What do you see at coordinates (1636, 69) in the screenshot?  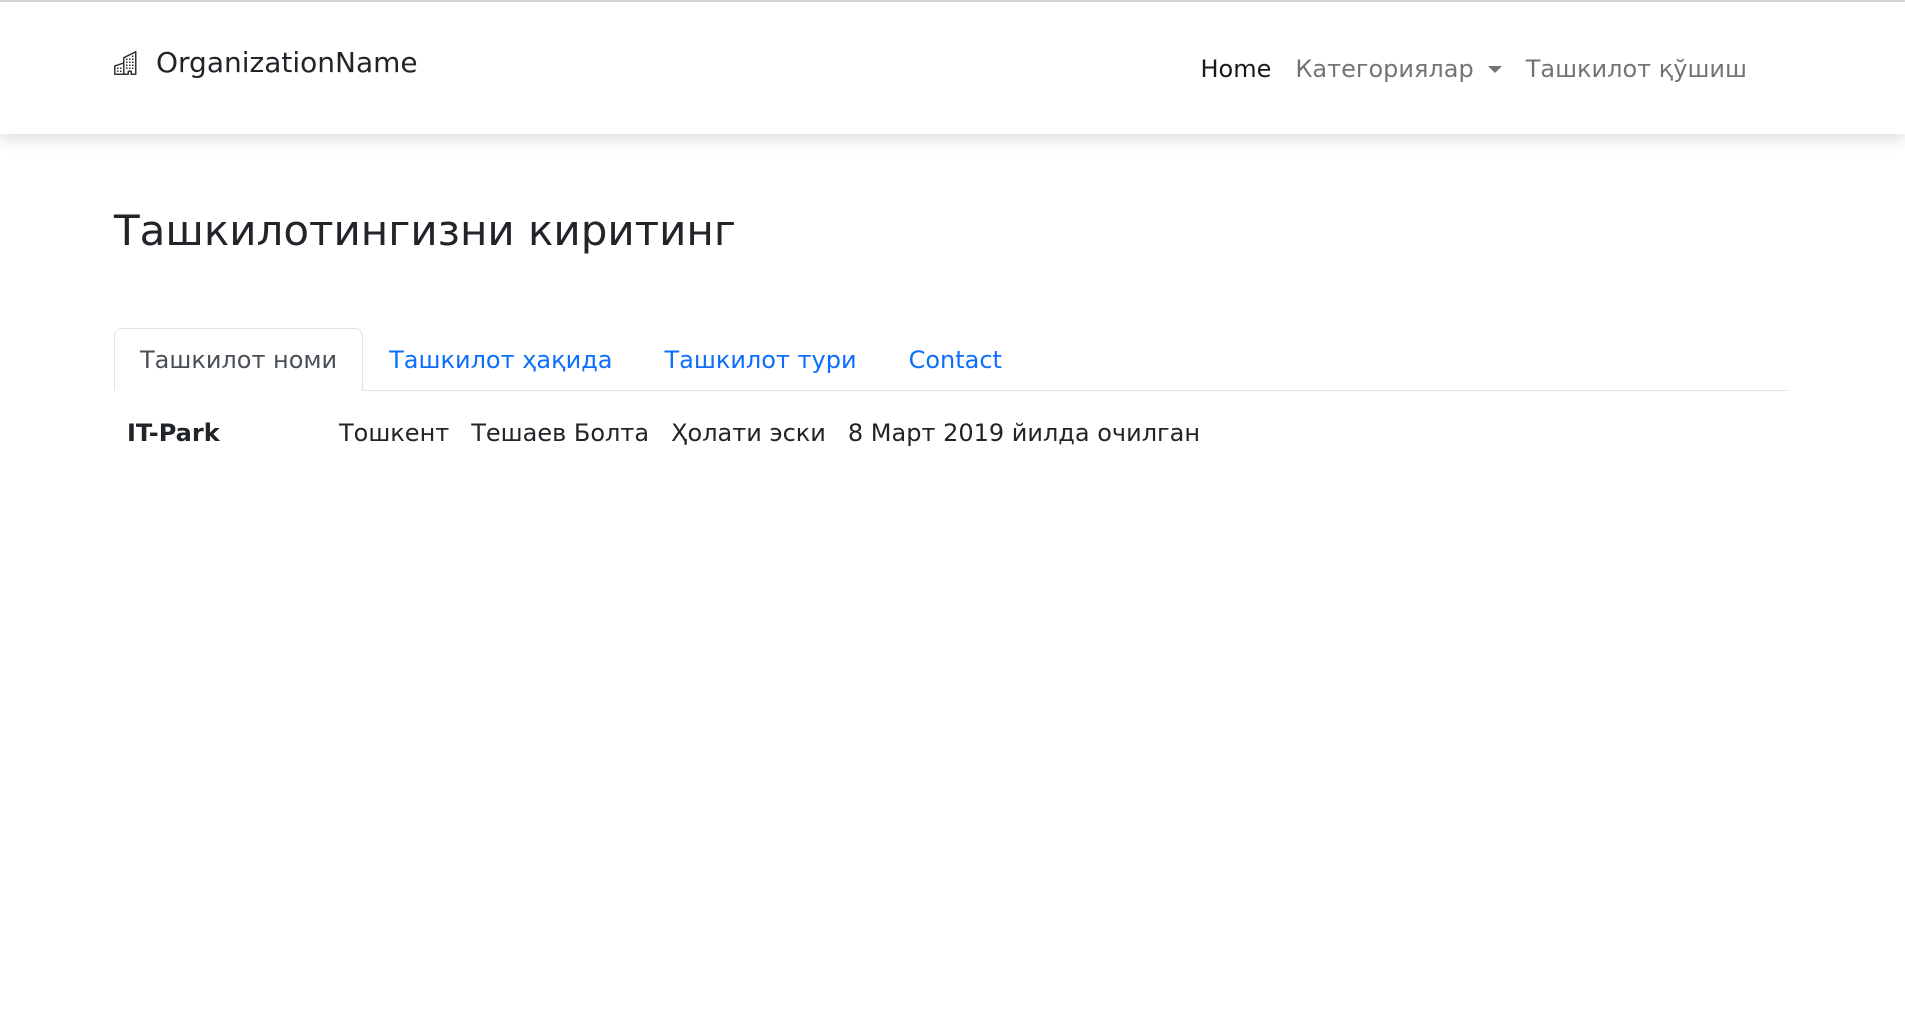 I see `nav-add-organization: Ташкилот қўшиш` at bounding box center [1636, 69].